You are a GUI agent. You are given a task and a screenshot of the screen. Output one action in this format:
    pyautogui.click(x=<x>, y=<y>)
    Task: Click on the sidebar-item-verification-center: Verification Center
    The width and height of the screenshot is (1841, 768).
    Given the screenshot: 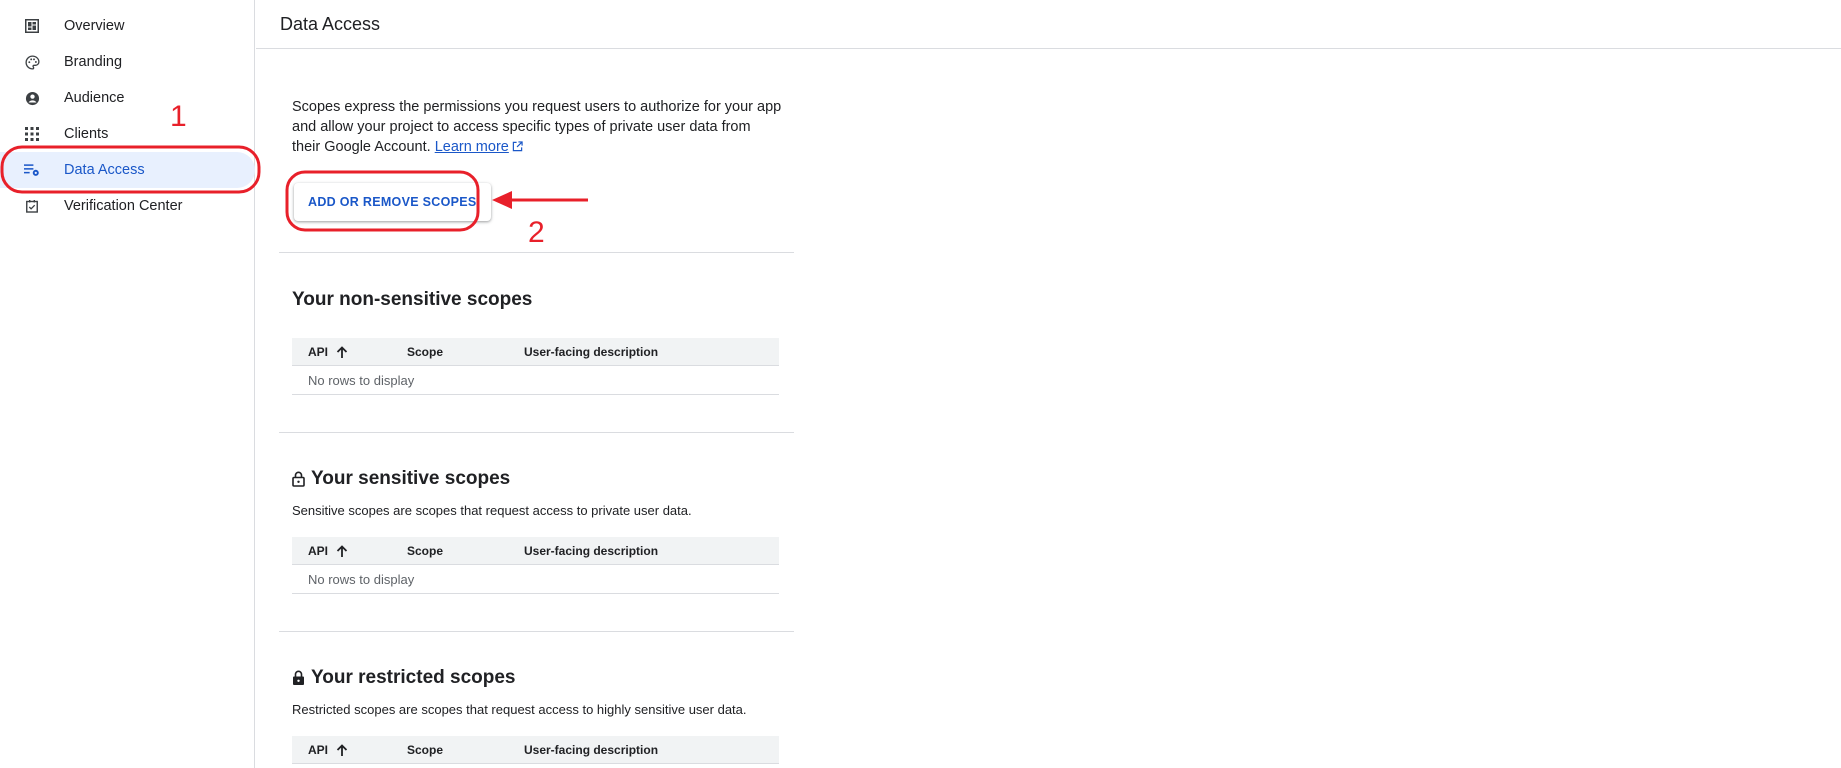 What is the action you would take?
    pyautogui.click(x=127, y=206)
    